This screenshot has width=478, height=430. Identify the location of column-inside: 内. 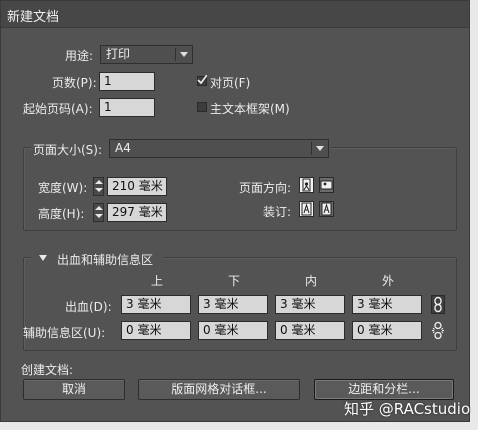
(310, 281).